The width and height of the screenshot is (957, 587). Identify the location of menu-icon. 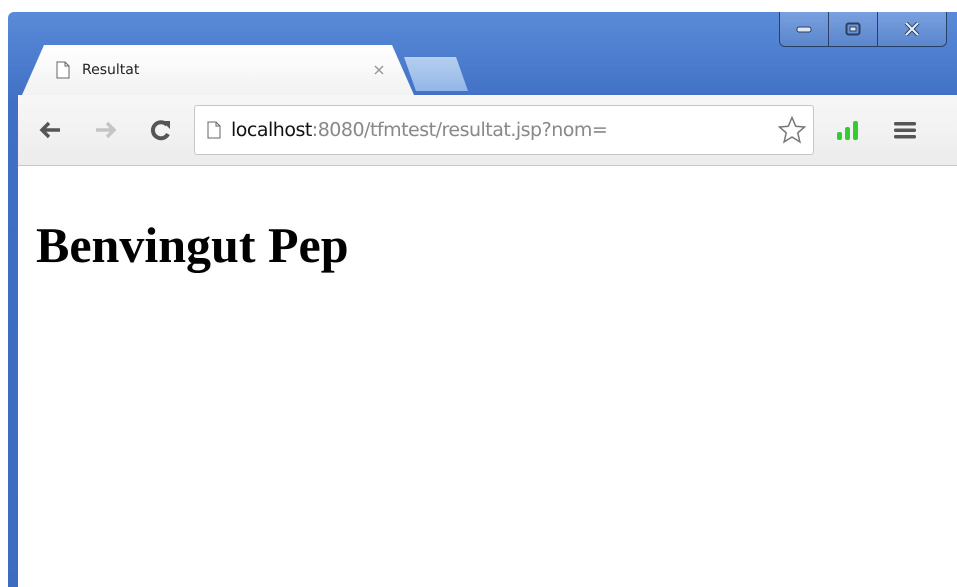
(905, 130).